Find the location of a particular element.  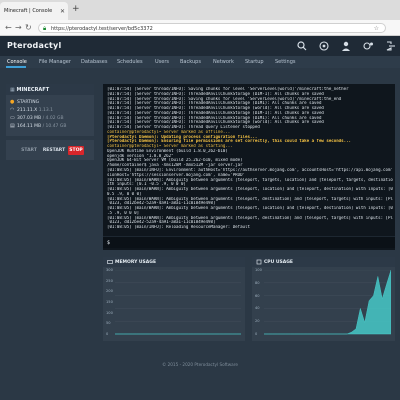

memory-chart-panel: MEMORY USAGE 300 250 200 150 100 50 0 is located at coordinates (174, 299).